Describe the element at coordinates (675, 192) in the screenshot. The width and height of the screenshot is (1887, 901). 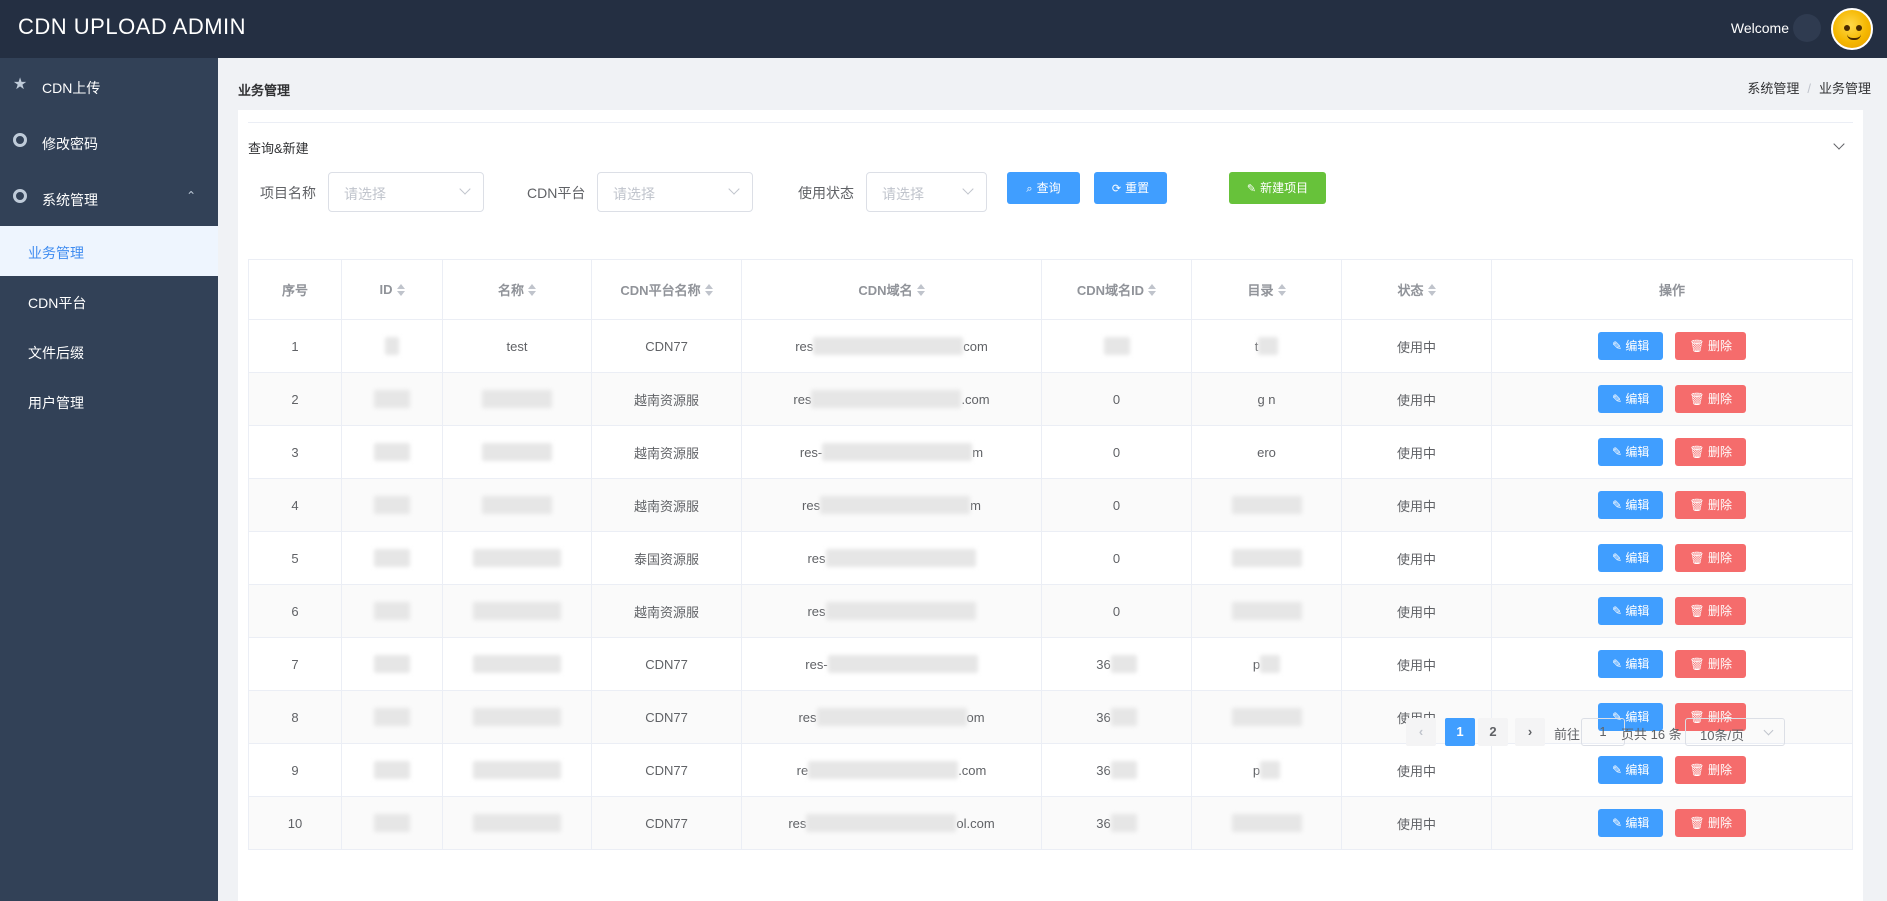
I see `cdn-platform-select: 请选择` at that location.